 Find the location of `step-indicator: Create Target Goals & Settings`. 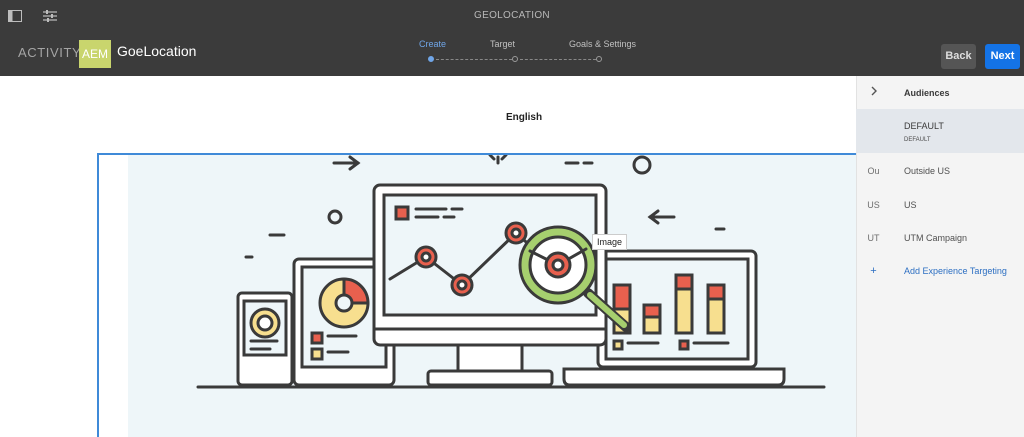

step-indicator: Create Target Goals & Settings is located at coordinates (525, 53).